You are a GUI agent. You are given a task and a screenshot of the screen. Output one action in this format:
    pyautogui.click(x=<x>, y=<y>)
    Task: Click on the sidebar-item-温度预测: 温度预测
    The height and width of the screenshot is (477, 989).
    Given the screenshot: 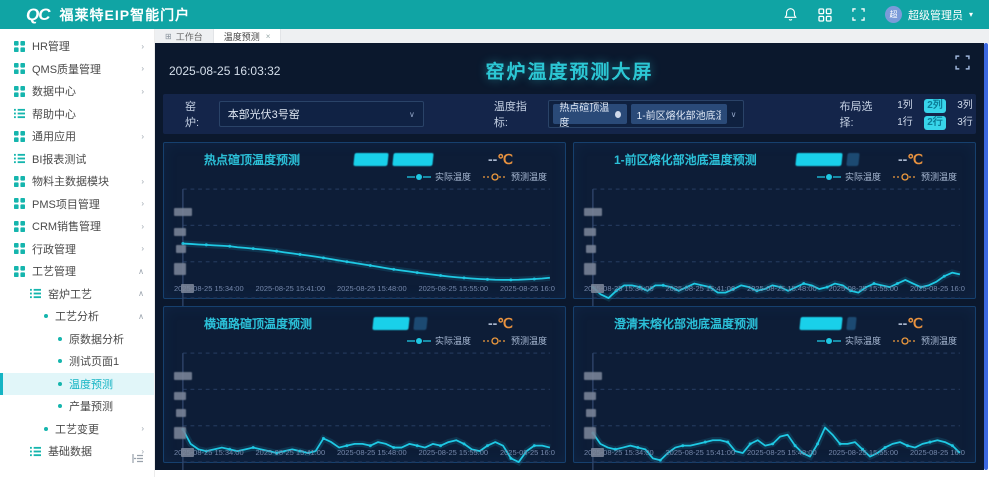 What is the action you would take?
    pyautogui.click(x=77, y=383)
    